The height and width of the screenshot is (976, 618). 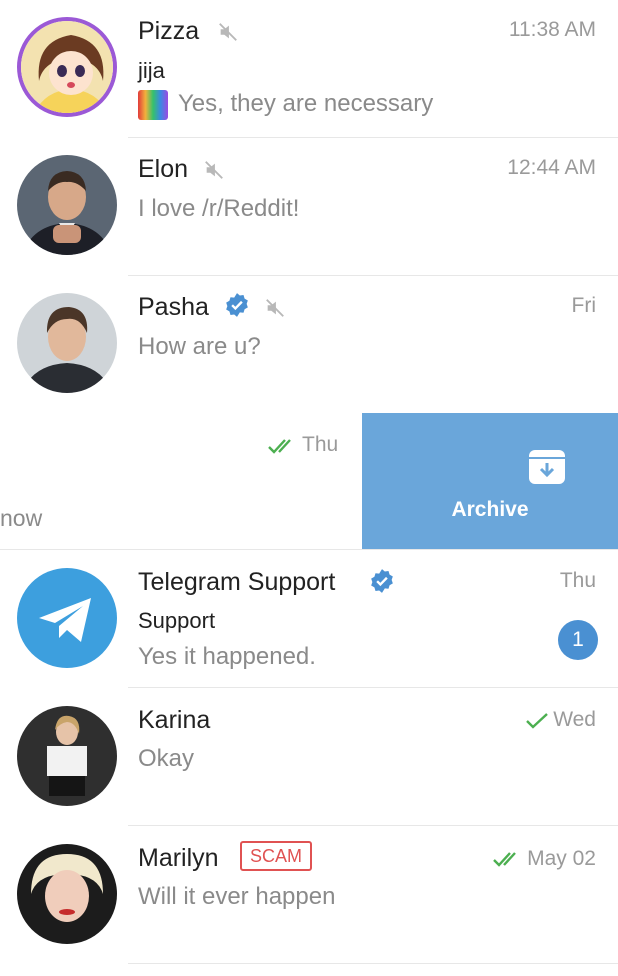 I want to click on chat-message: Will it ever happen, so click(x=237, y=896).